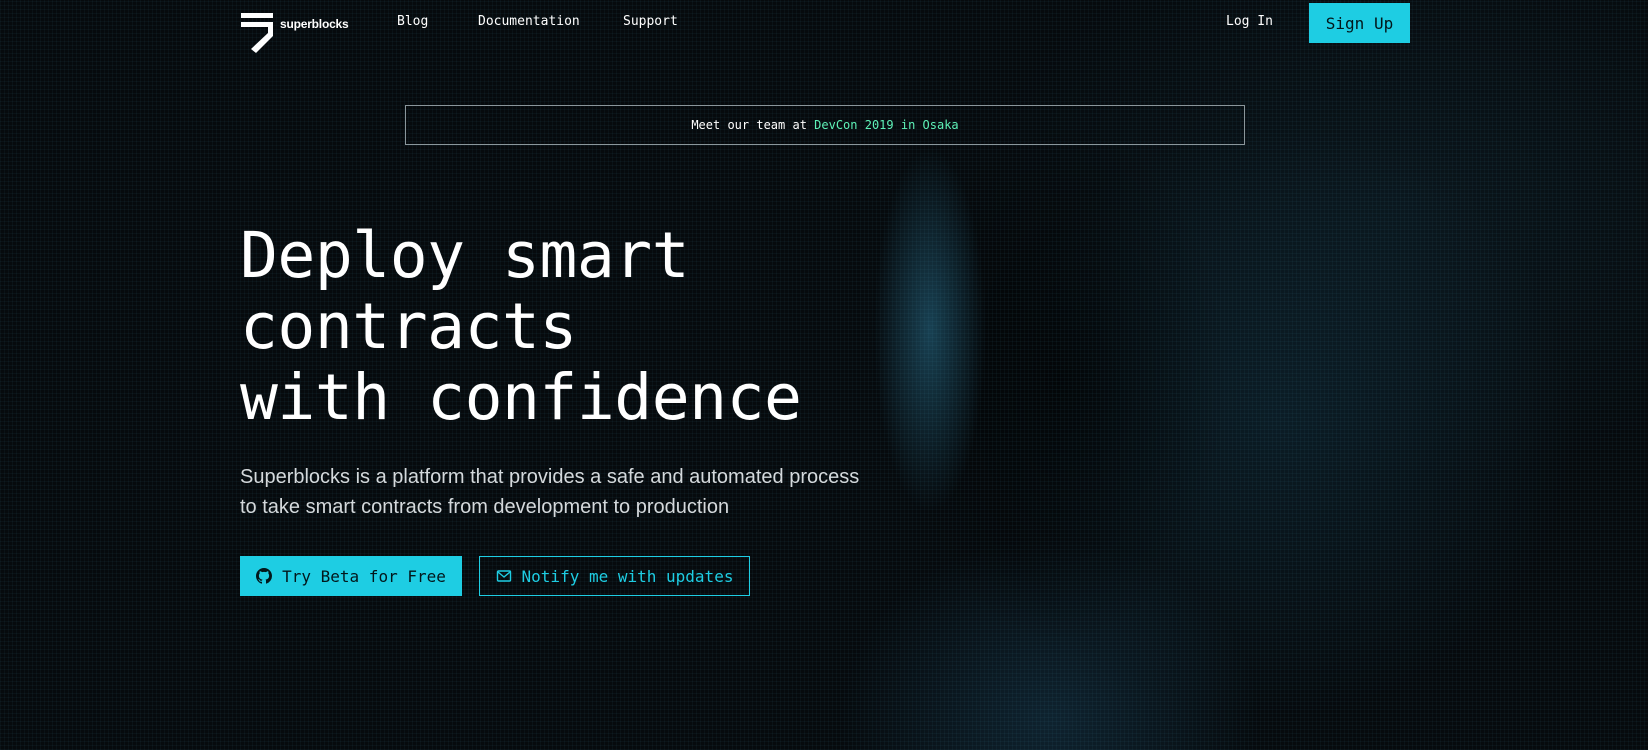 The width and height of the screenshot is (1648, 750). I want to click on hero-title-line: Deploy smart, so click(465, 255).